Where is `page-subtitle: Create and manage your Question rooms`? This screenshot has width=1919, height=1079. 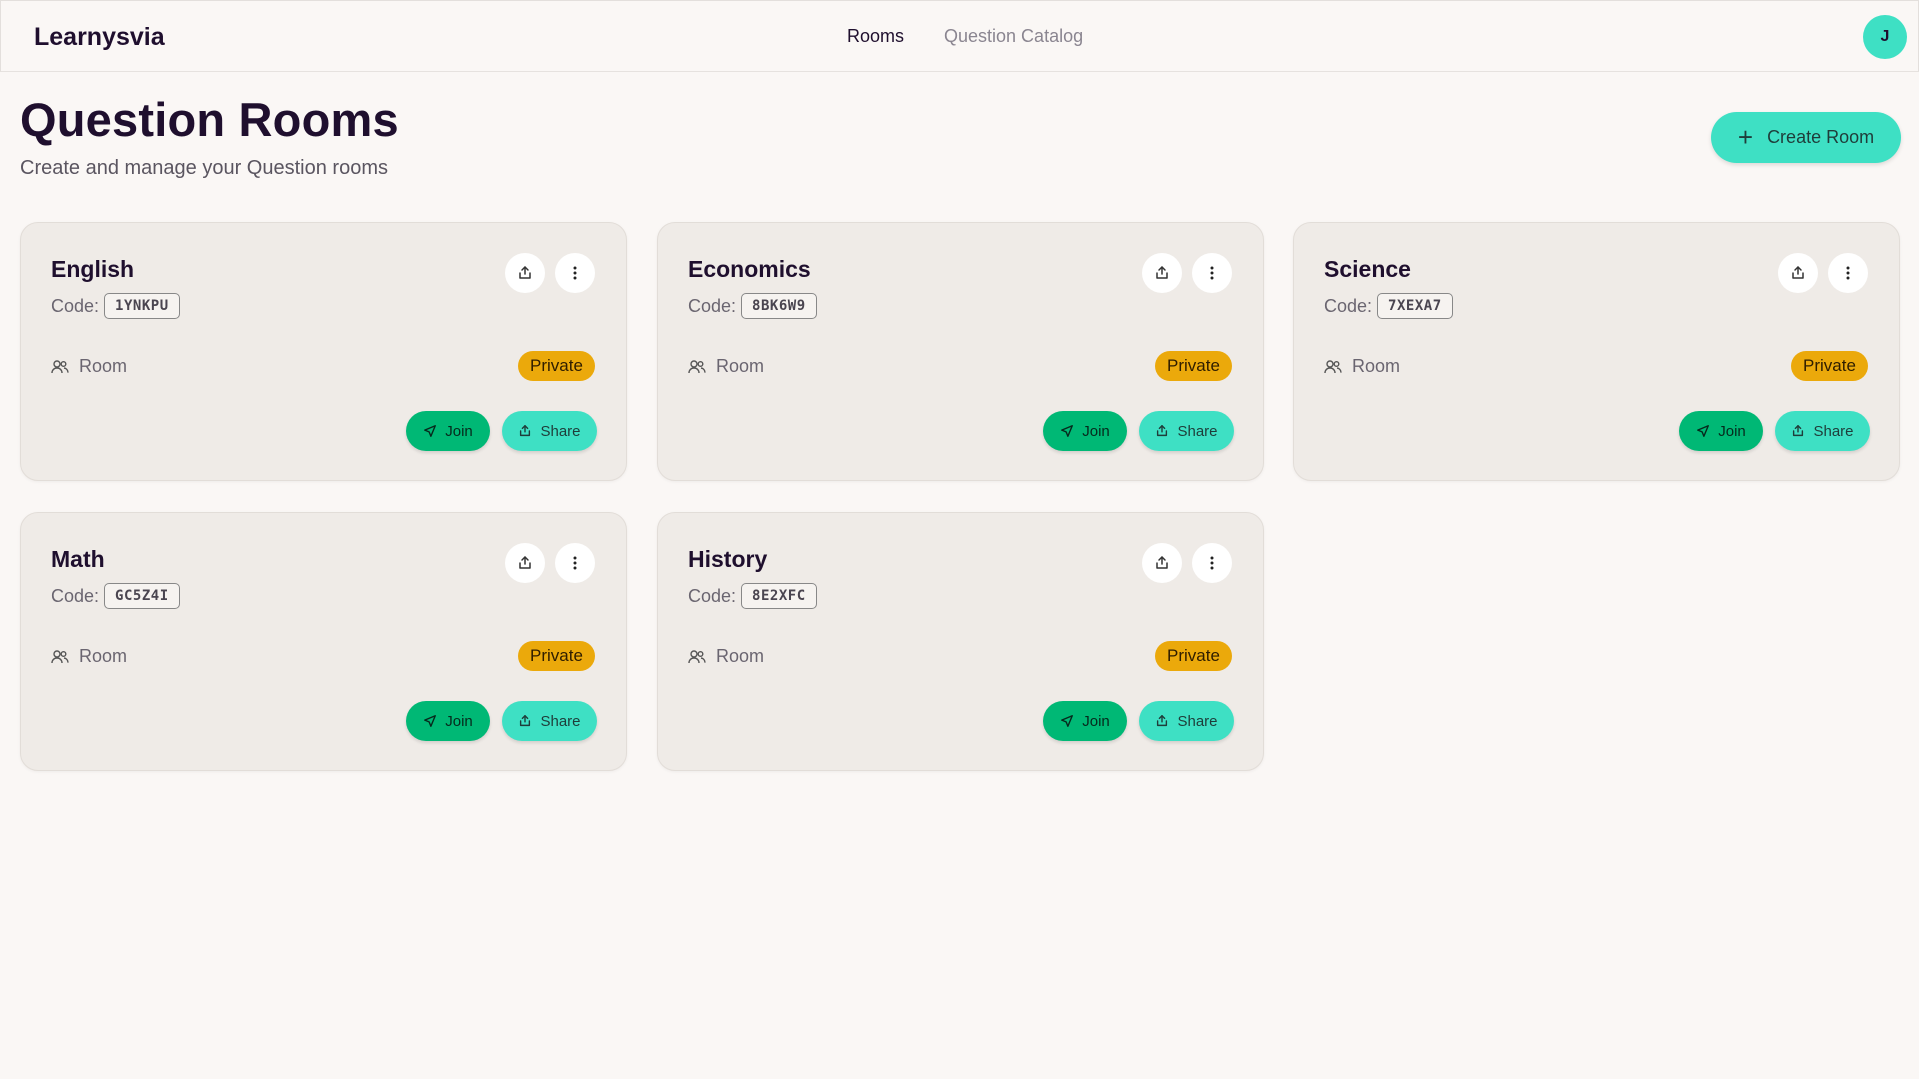
page-subtitle: Create and manage your Question rooms is located at coordinates (204, 168).